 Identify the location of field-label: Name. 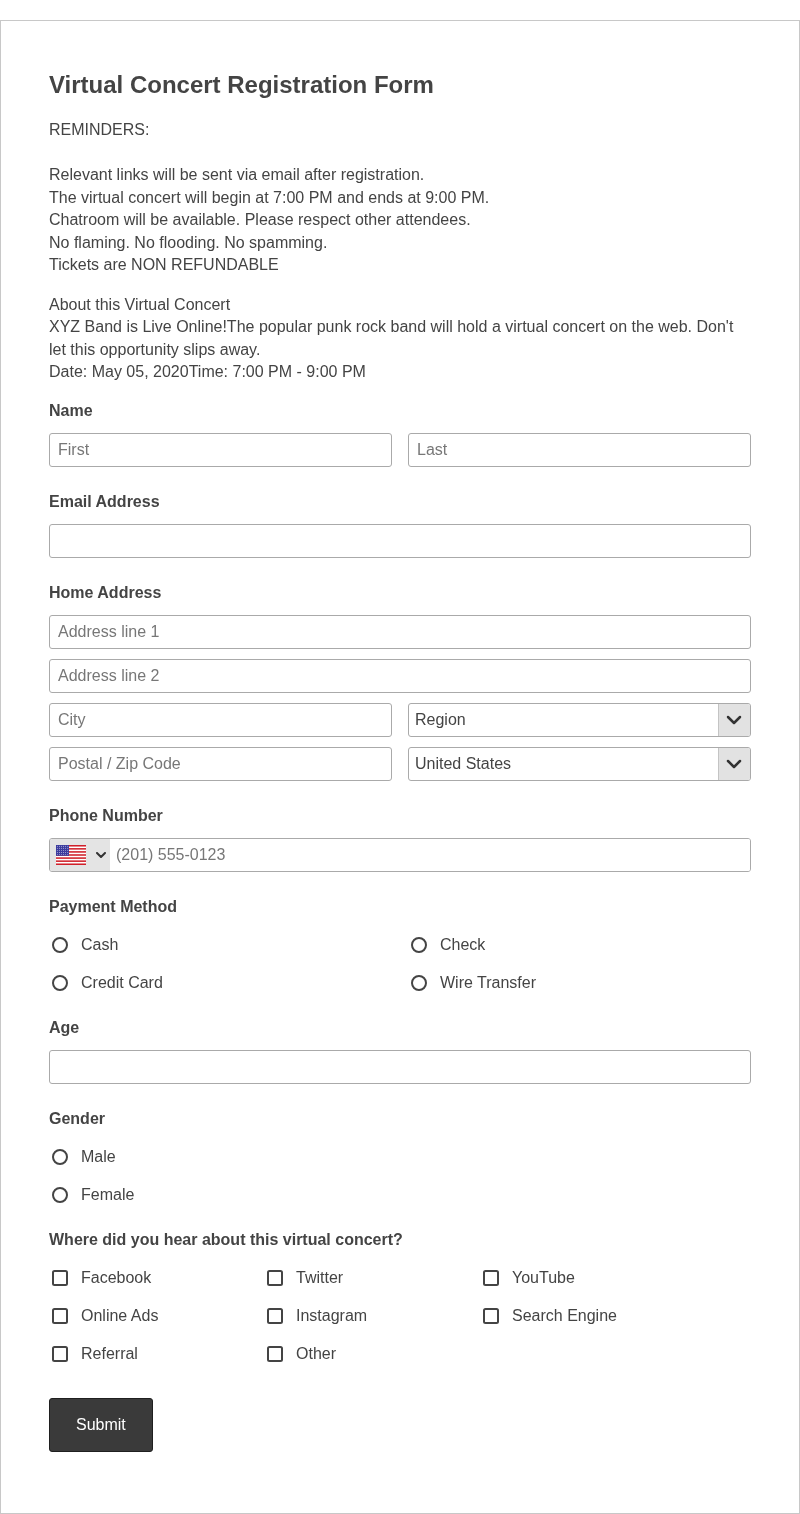
(71, 410).